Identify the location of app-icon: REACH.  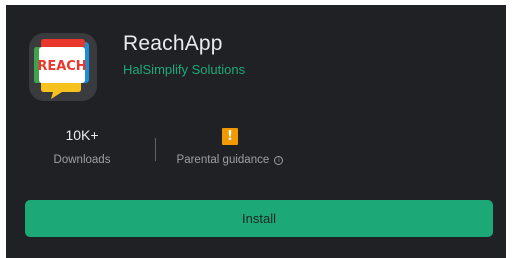
(63, 67).